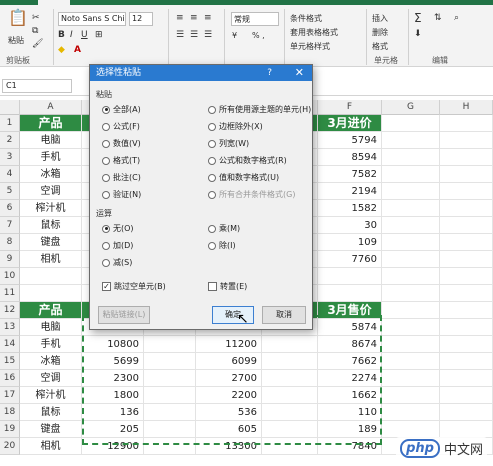 The image size is (493, 466). Describe the element at coordinates (411, 107) in the screenshot. I see `column-header-g: G` at that location.